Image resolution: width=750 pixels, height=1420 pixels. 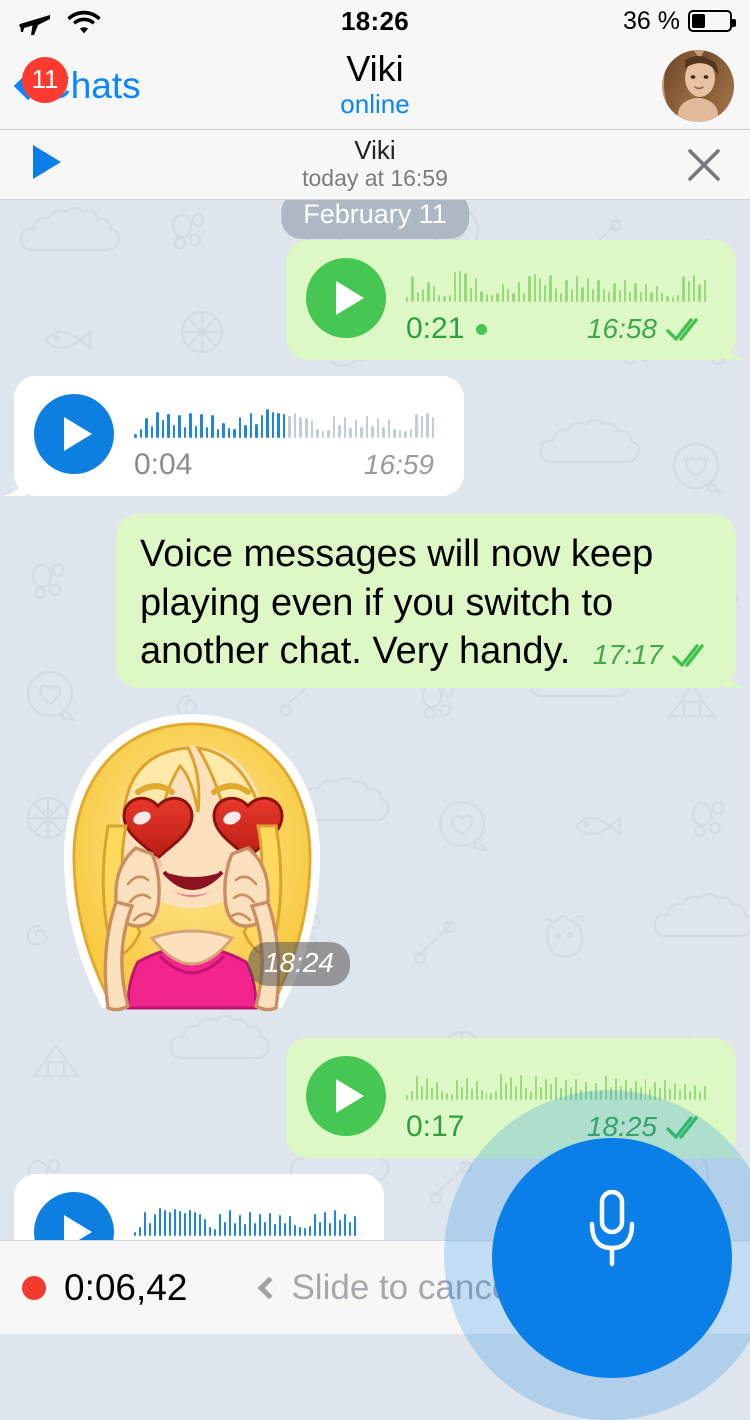 What do you see at coordinates (375, 150) in the screenshot?
I see `player-track-name: Viki` at bounding box center [375, 150].